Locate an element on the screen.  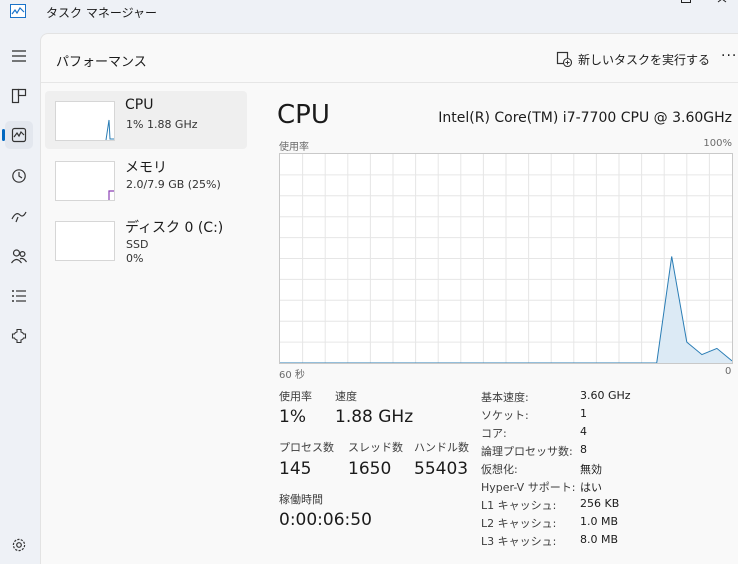
spec-key: L1 キャッシュ: is located at coordinates (519, 505).